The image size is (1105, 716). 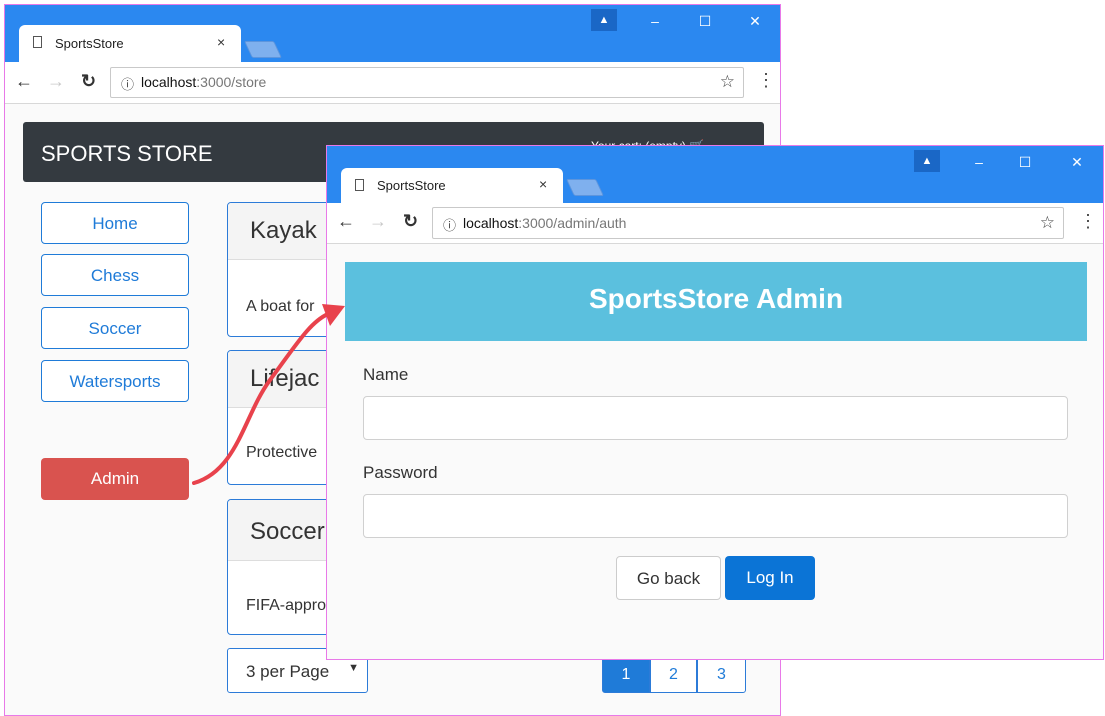 What do you see at coordinates (1025, 162) in the screenshot?
I see `admin-maximize-button: ☐` at bounding box center [1025, 162].